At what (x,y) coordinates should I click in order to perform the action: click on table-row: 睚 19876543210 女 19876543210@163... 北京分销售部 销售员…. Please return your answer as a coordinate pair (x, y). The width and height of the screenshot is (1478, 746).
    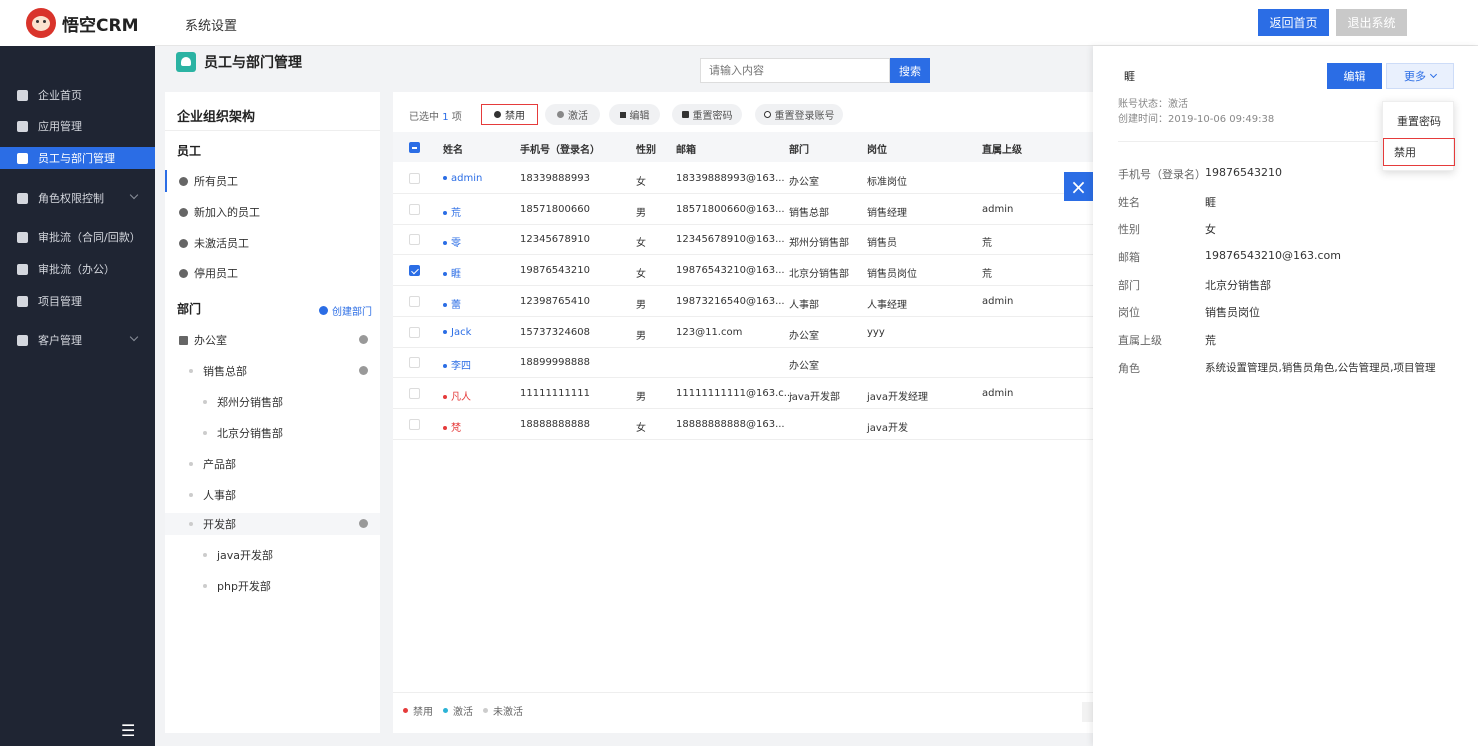
    Looking at the image, I should click on (743, 271).